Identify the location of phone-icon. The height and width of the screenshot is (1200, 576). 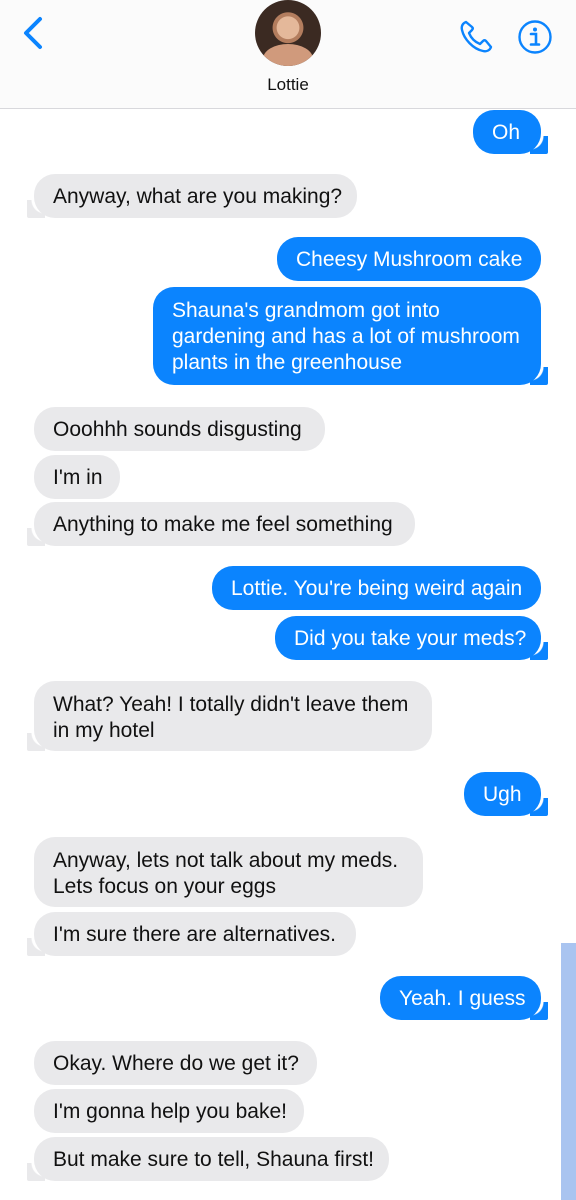
(476, 36).